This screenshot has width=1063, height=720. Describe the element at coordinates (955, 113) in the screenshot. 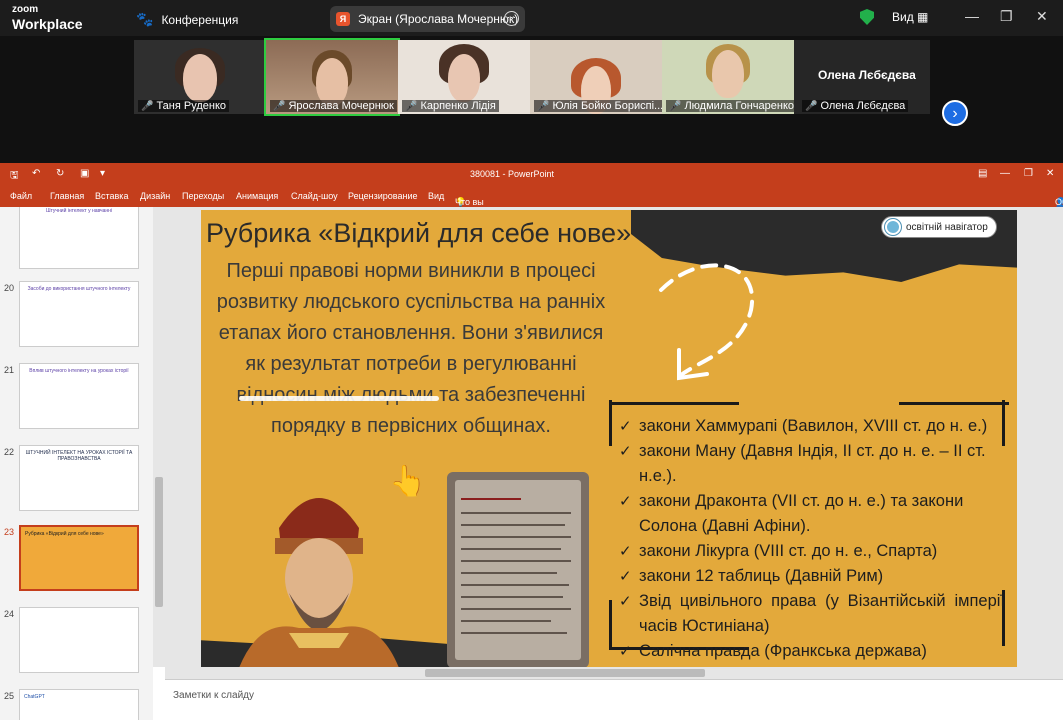

I see `next-page-button: ›` at that location.